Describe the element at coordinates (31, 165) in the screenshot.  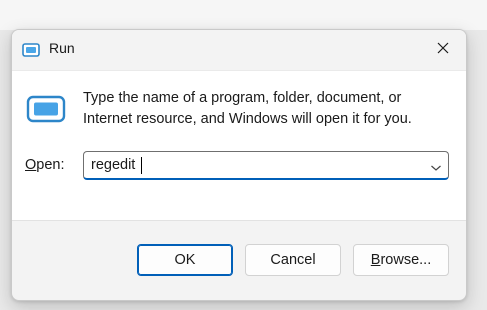
I see `open-label-mnemonic: O` at that location.